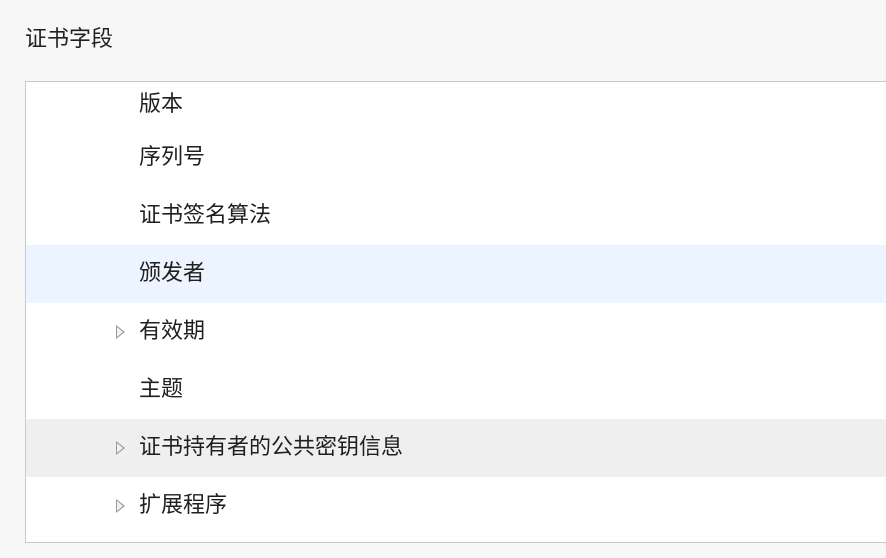 This screenshot has height=558, width=886. Describe the element at coordinates (456, 216) in the screenshot. I see `tree-item-signature-algorithm: 证书签名算法` at that location.